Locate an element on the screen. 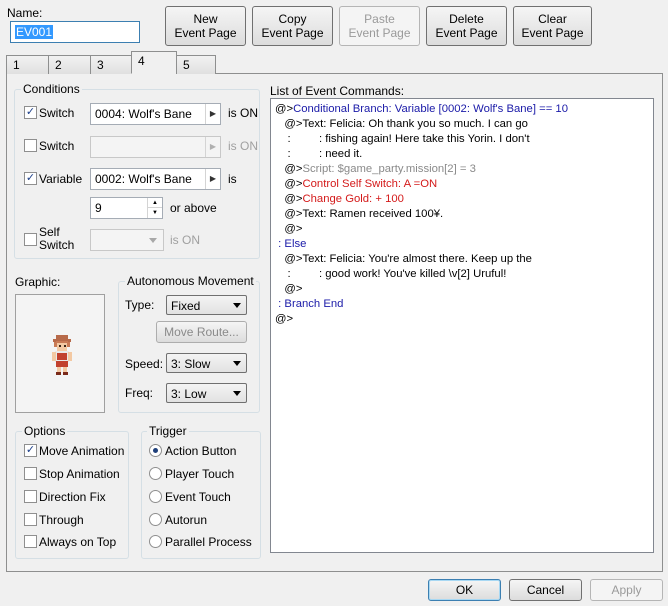  autorun-radio is located at coordinates (155, 519).